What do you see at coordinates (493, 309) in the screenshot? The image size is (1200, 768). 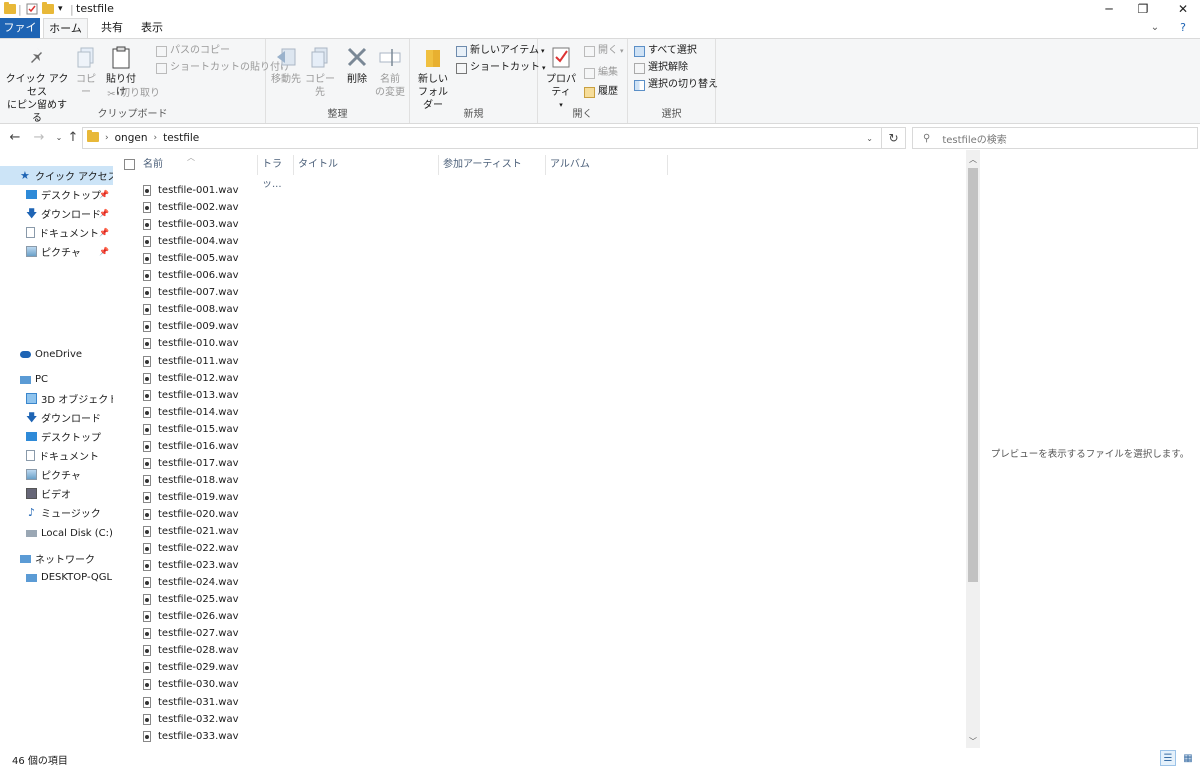 I see `file-row: testfile-008.wav` at bounding box center [493, 309].